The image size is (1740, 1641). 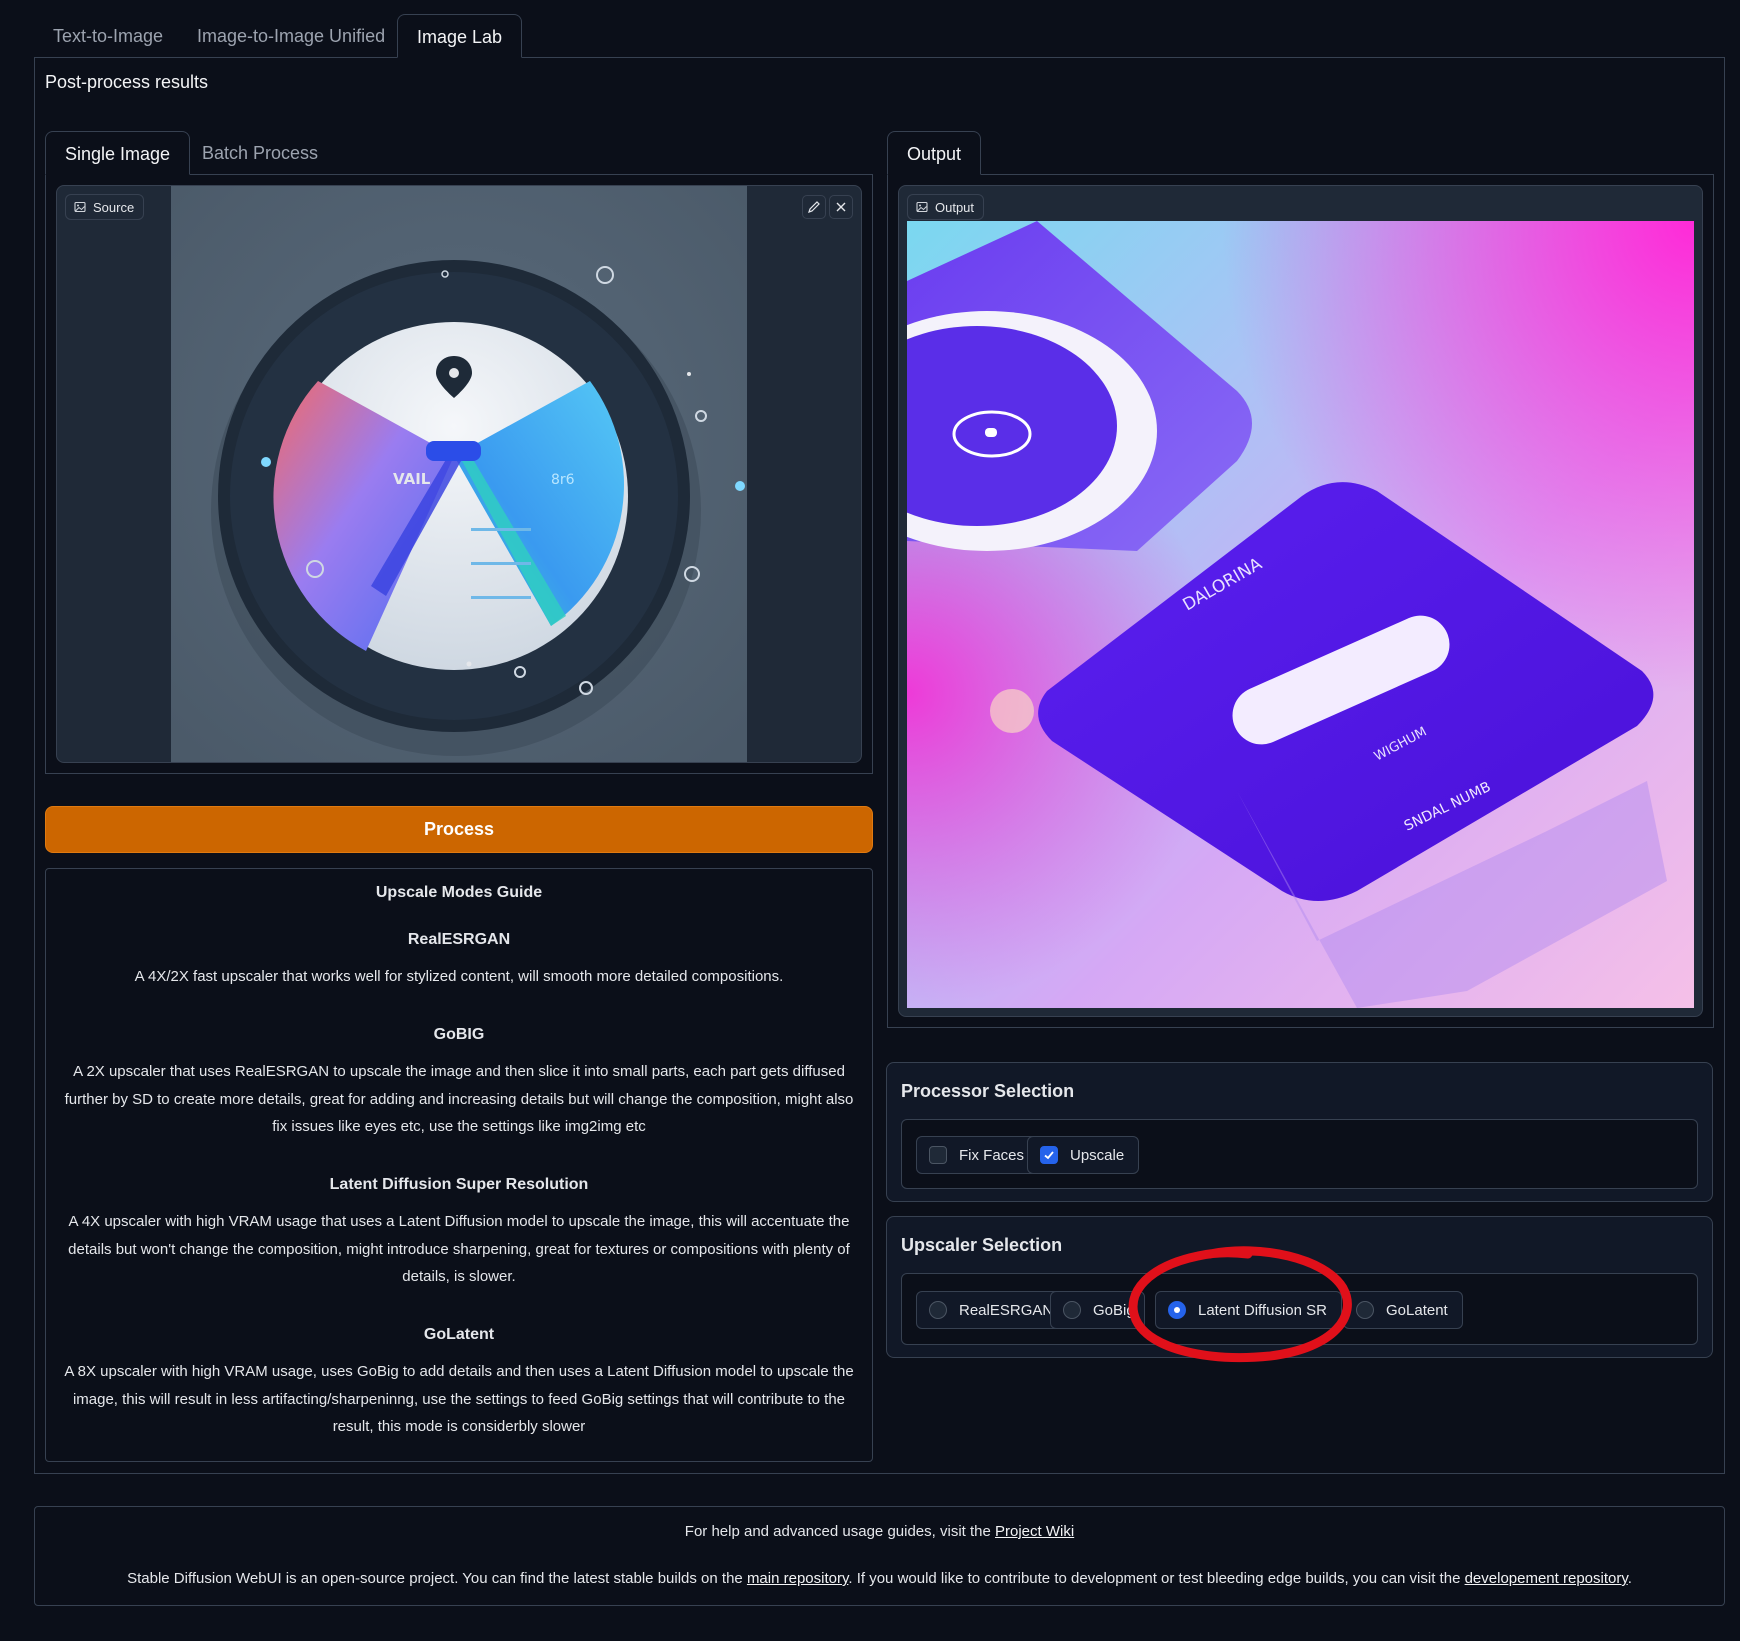 I want to click on fix-faces-checkbox: Fix Faces, so click(x=978, y=1155).